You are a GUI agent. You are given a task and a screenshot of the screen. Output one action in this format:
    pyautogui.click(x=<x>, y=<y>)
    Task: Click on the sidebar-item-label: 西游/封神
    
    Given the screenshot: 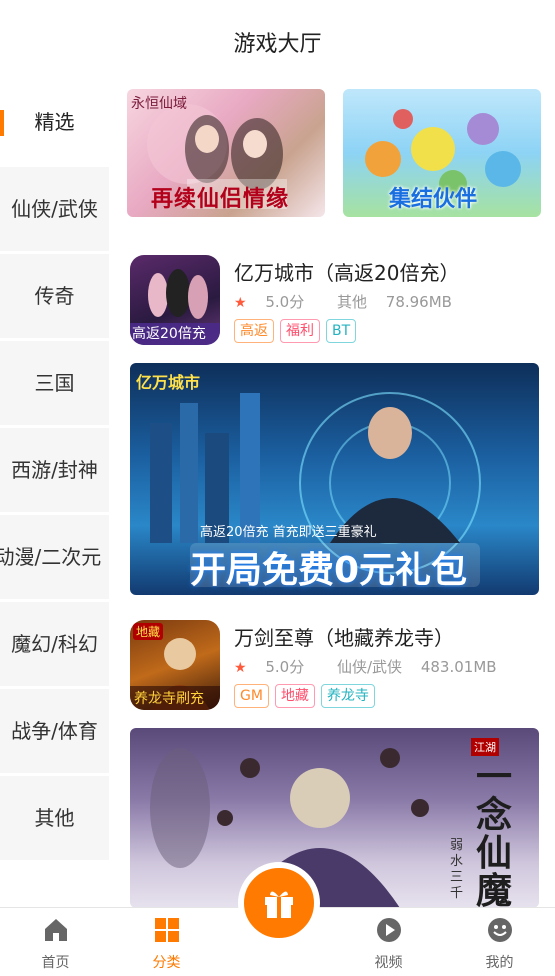 What is the action you would take?
    pyautogui.click(x=54, y=470)
    